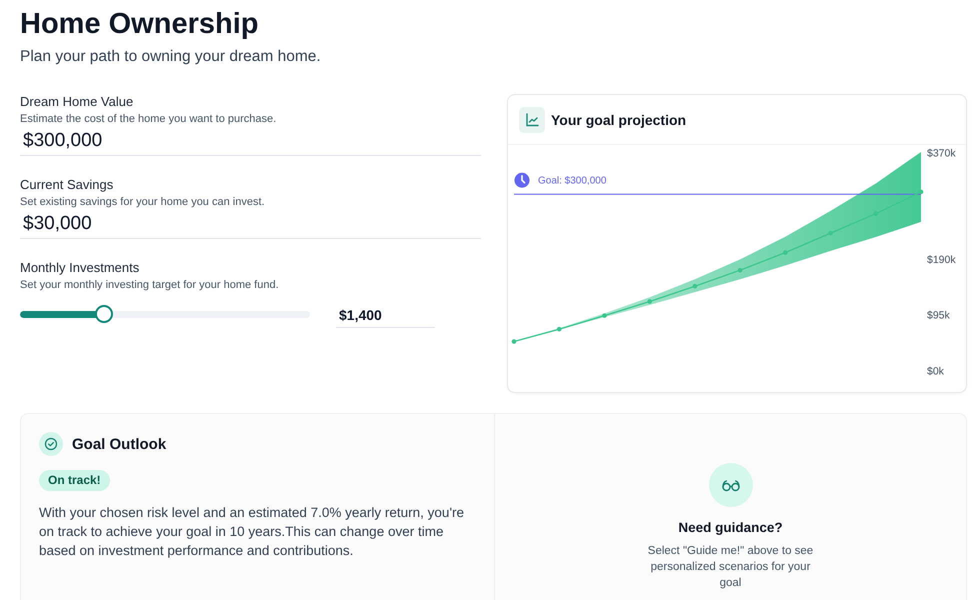 The image size is (977, 600). I want to click on goal-label: Goal: $300,000, so click(572, 181).